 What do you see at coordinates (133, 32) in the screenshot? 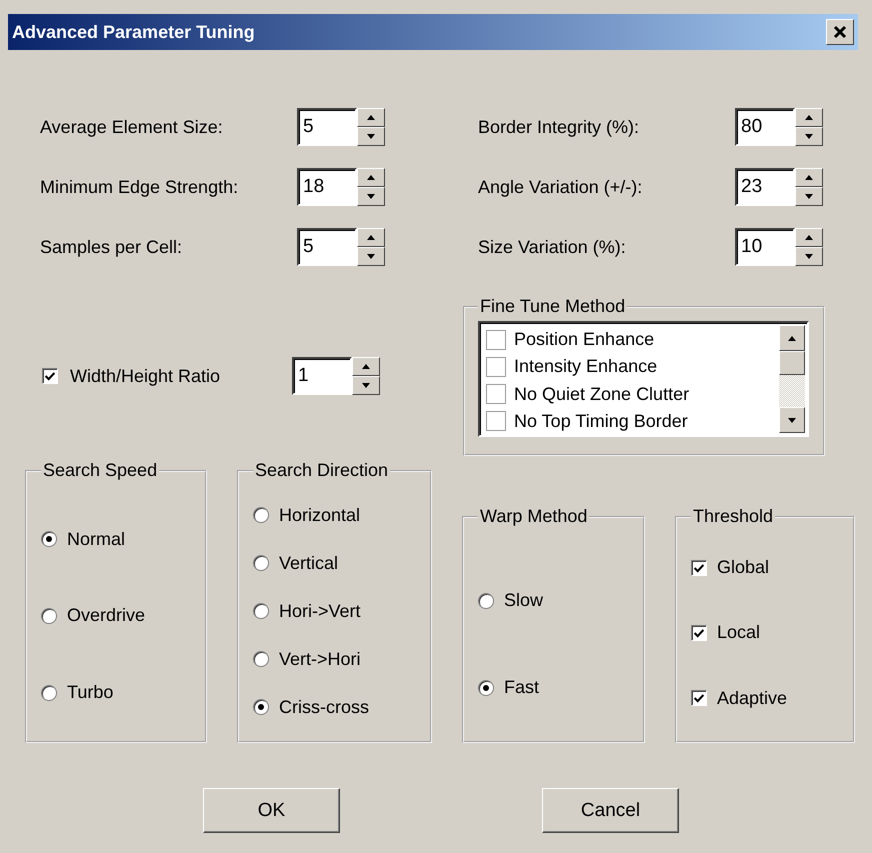
I see `window-title: Advanced Parameter Tuning` at bounding box center [133, 32].